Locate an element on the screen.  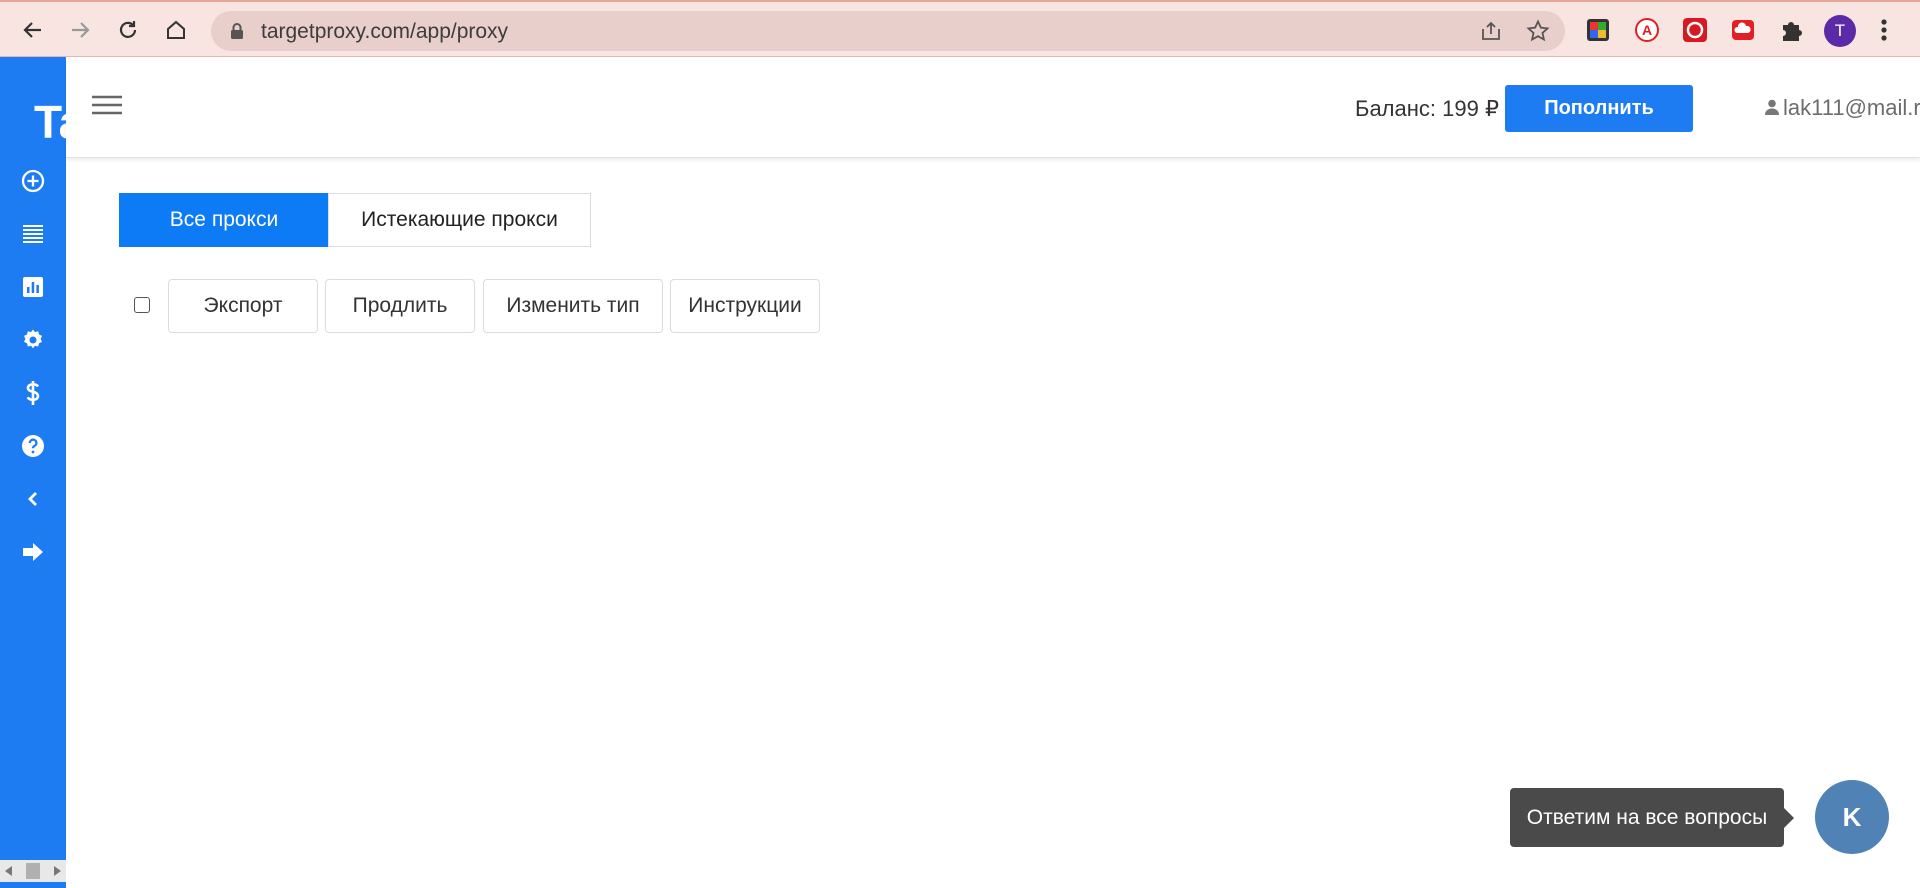
kebab-menu-icon is located at coordinates (1884, 30).